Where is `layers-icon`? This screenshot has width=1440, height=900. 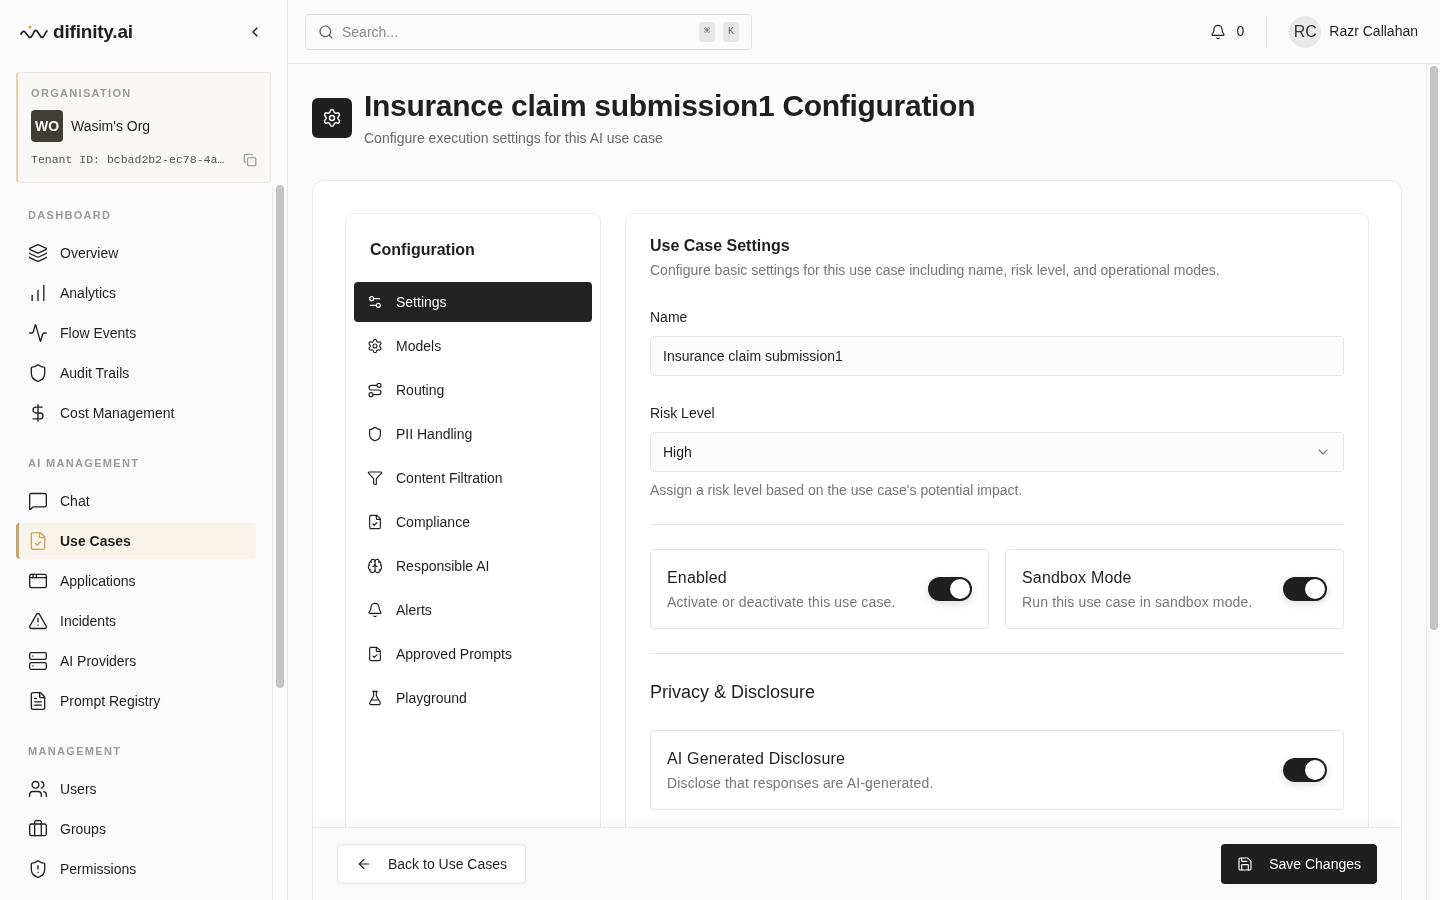
layers-icon is located at coordinates (38, 253).